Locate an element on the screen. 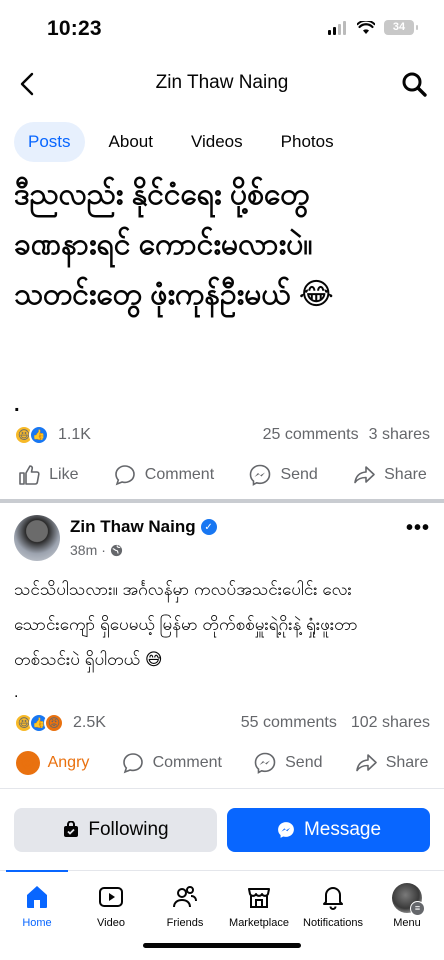 The height and width of the screenshot is (960, 444). tab-friends-label: Friends is located at coordinates (185, 923).